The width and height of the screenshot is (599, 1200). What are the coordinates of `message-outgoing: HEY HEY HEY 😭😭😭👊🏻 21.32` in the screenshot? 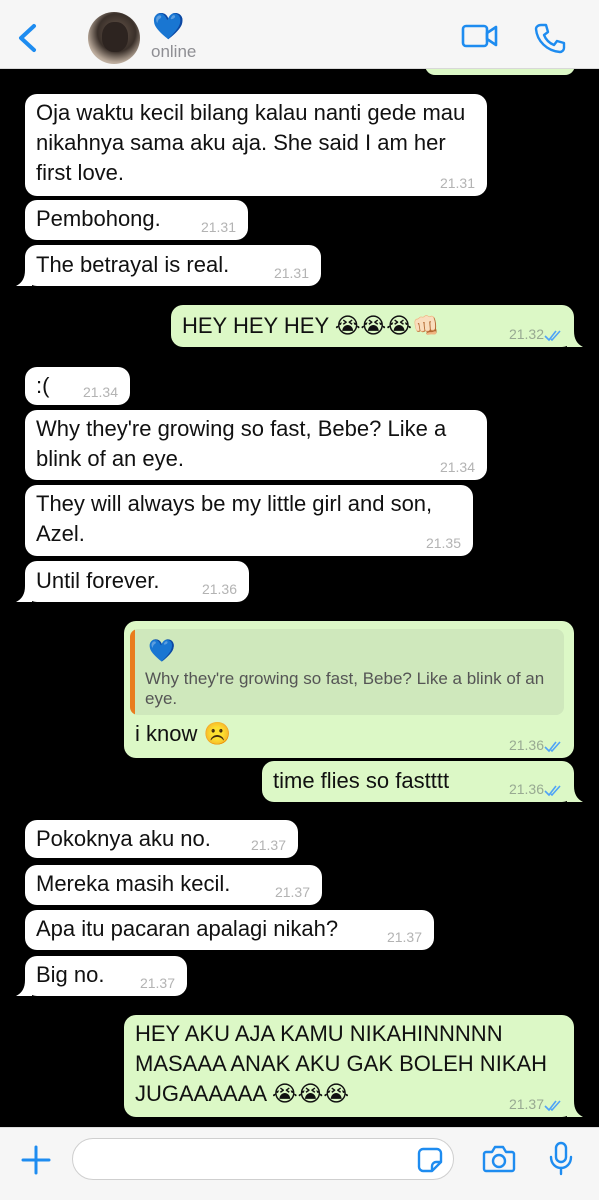 It's located at (377, 326).